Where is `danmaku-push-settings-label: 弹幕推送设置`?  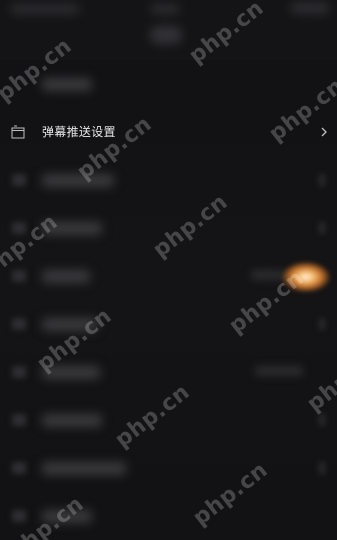 danmaku-push-settings-label: 弹幕推送设置 is located at coordinates (79, 132).